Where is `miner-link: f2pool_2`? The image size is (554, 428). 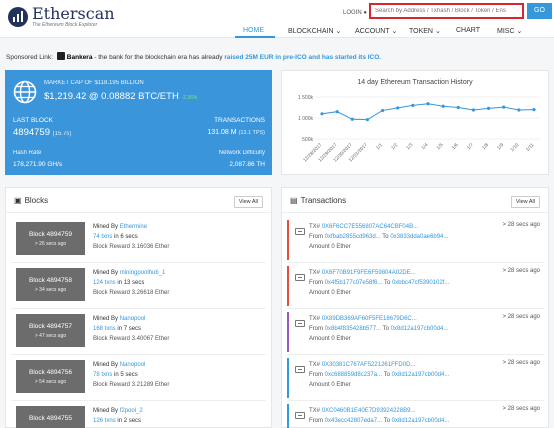
miner-link: f2pool_2 is located at coordinates (131, 411).